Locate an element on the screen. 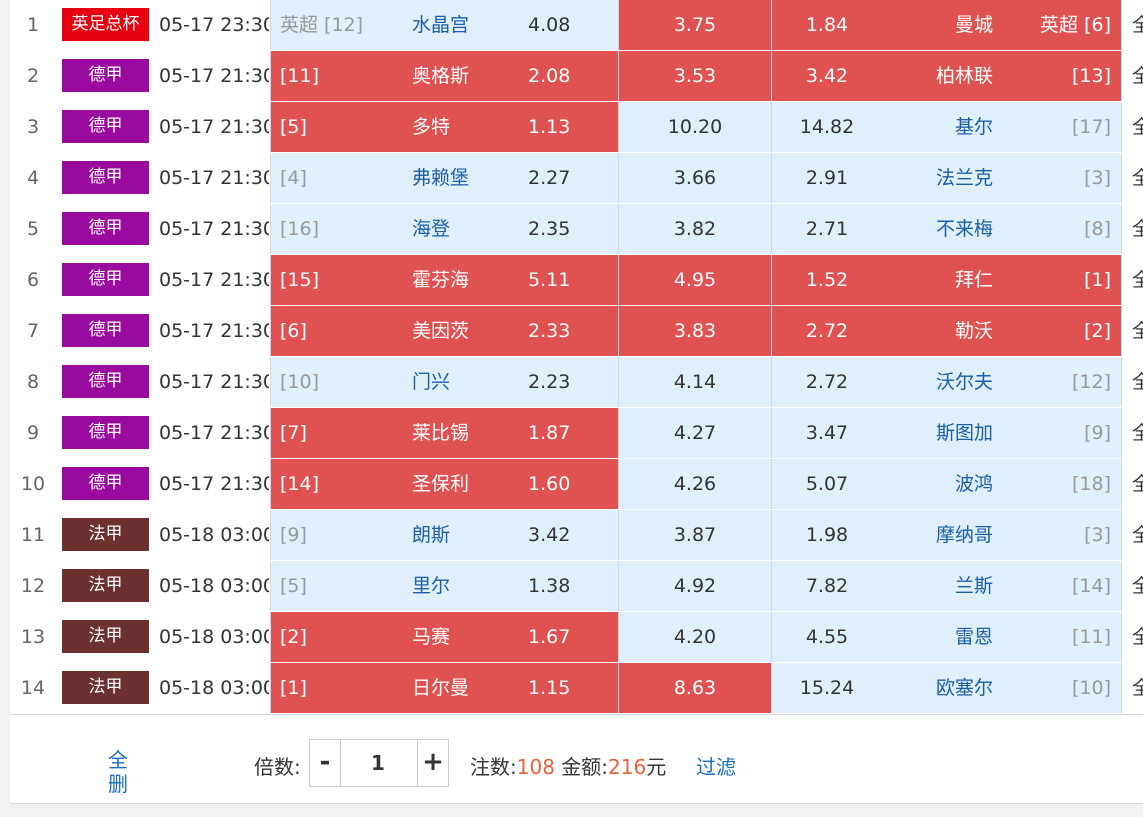 The image size is (1143, 817). home-win-option: [7] 莱比锡 1.87 is located at coordinates (444, 433).